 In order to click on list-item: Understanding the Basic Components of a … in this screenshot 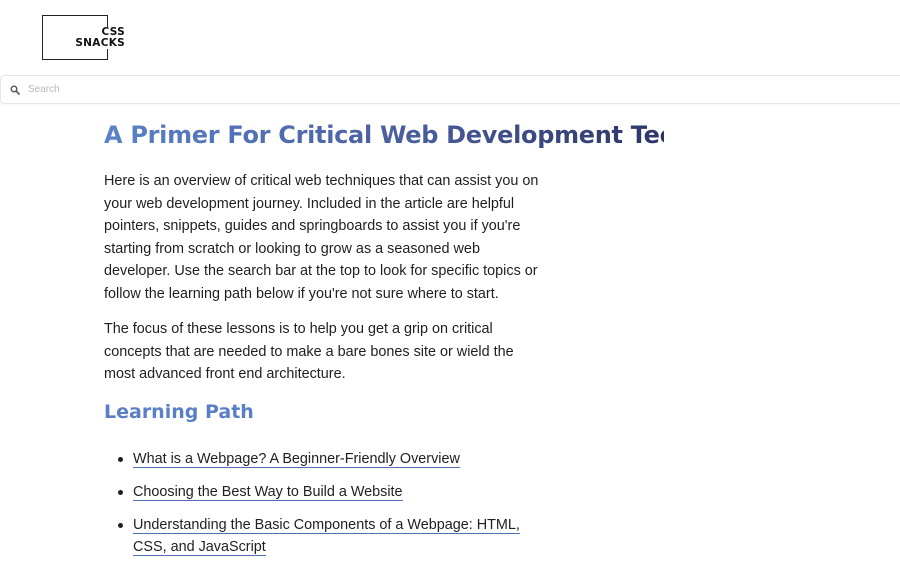, I will do `click(391, 536)`.